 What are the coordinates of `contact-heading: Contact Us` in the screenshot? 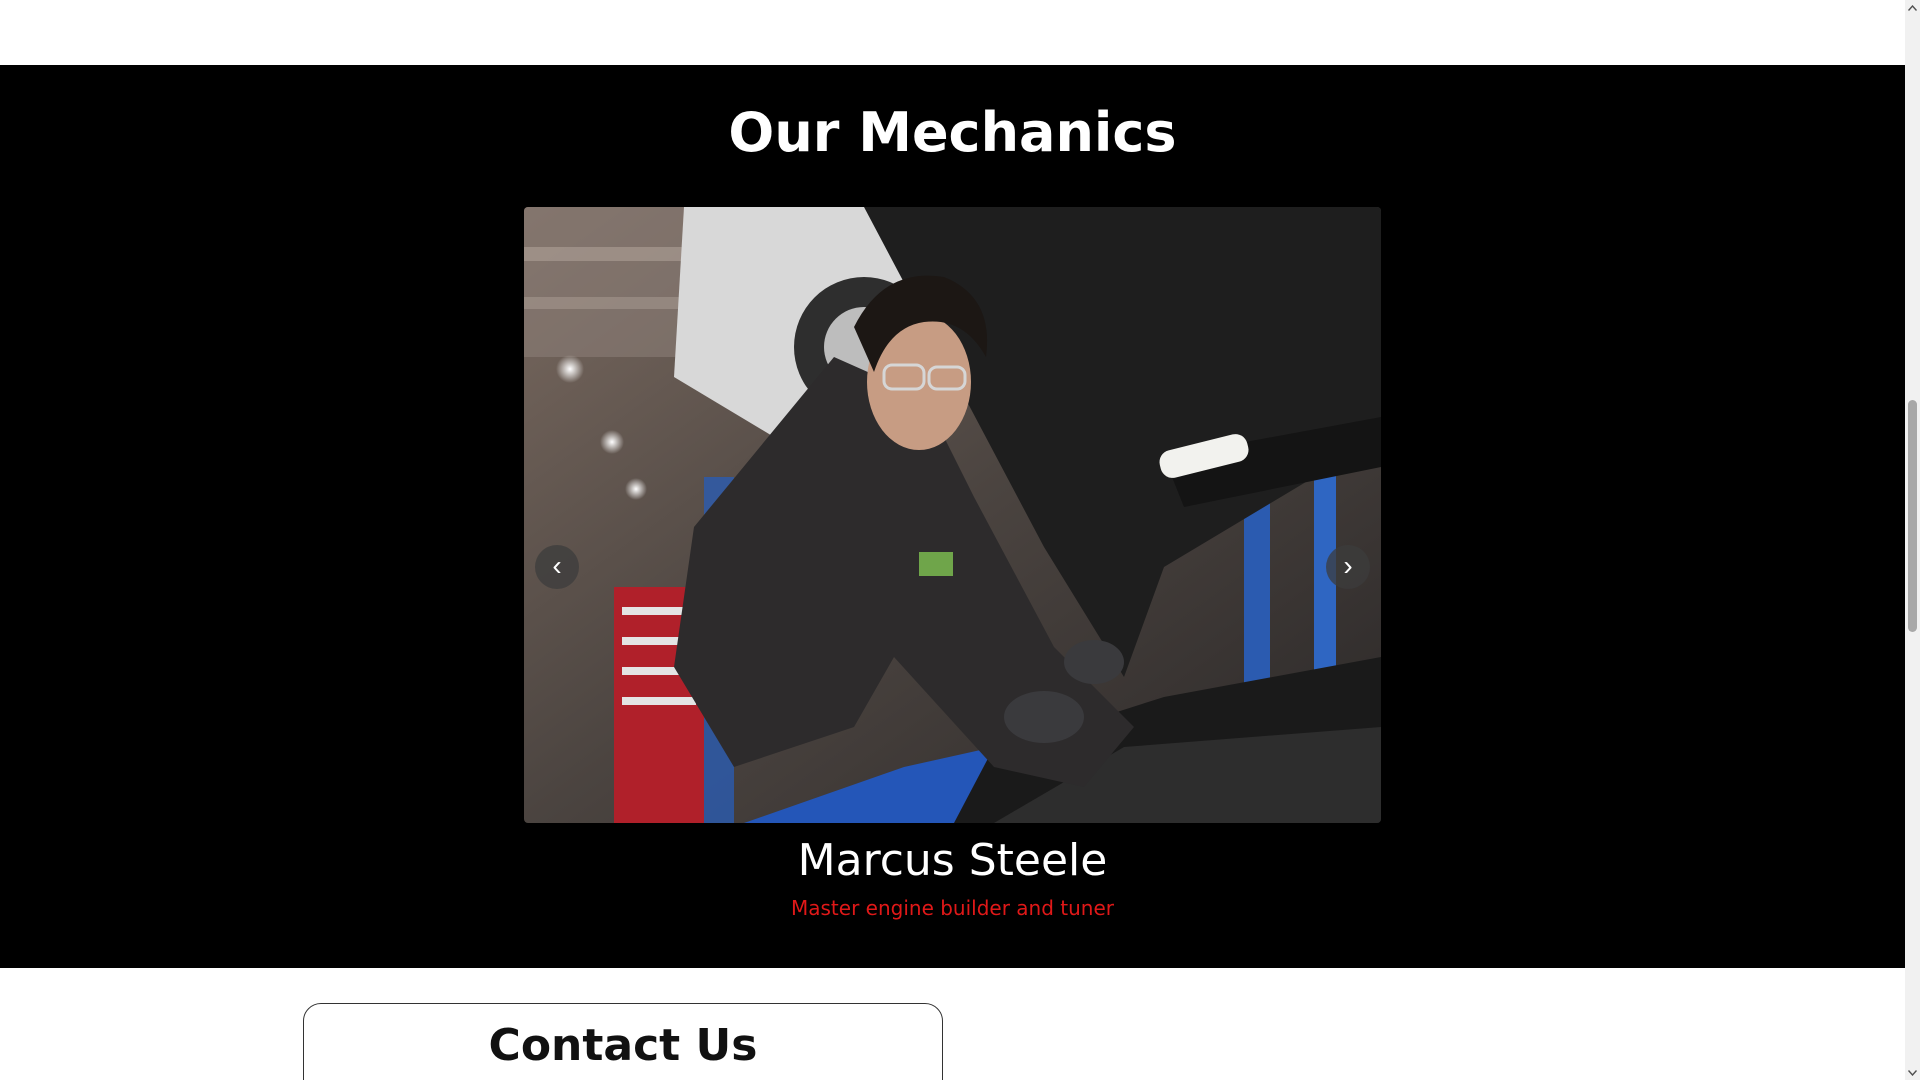 It's located at (623, 1045).